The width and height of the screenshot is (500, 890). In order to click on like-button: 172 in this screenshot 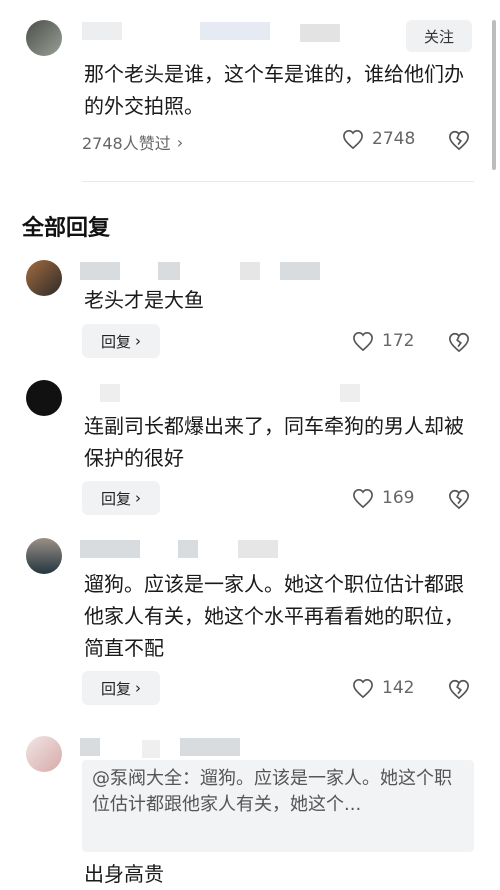, I will do `click(383, 341)`.